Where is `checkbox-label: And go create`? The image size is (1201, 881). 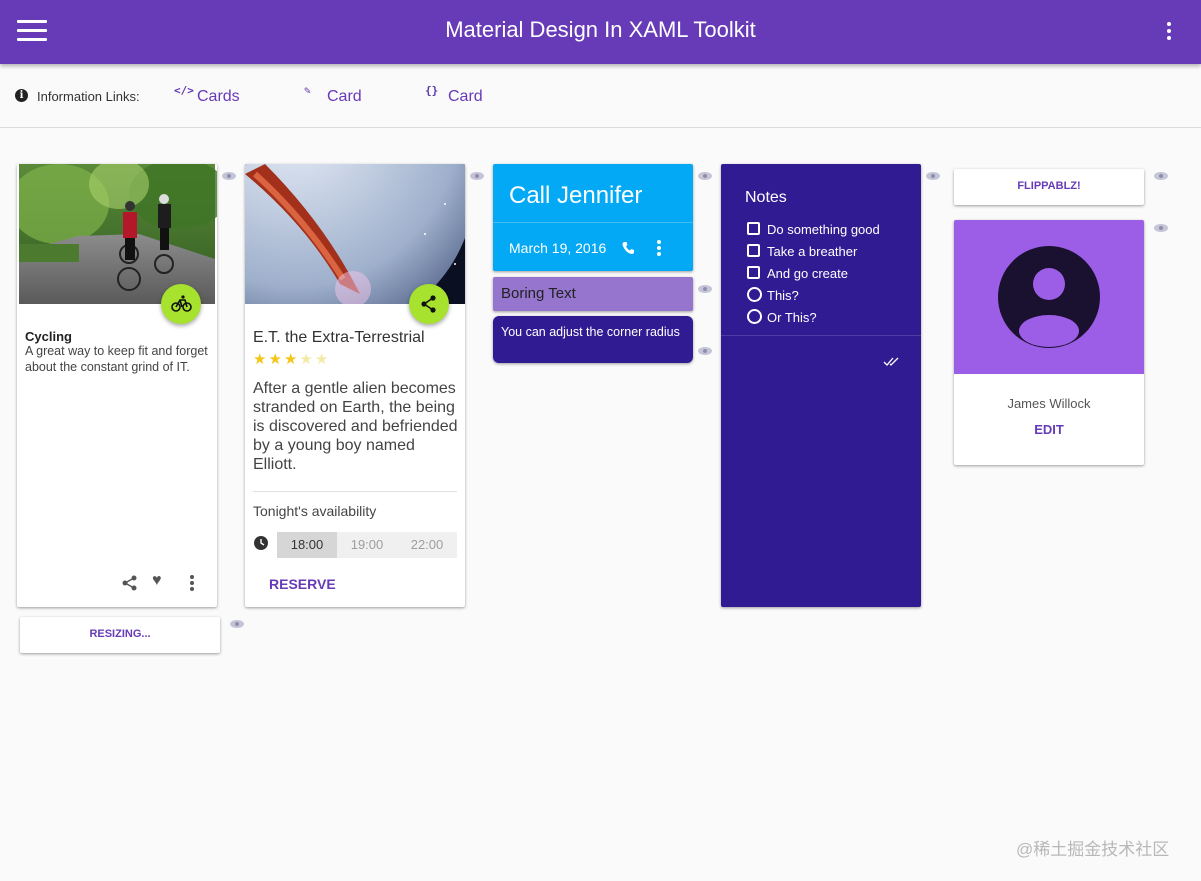
checkbox-label: And go create is located at coordinates (807, 273).